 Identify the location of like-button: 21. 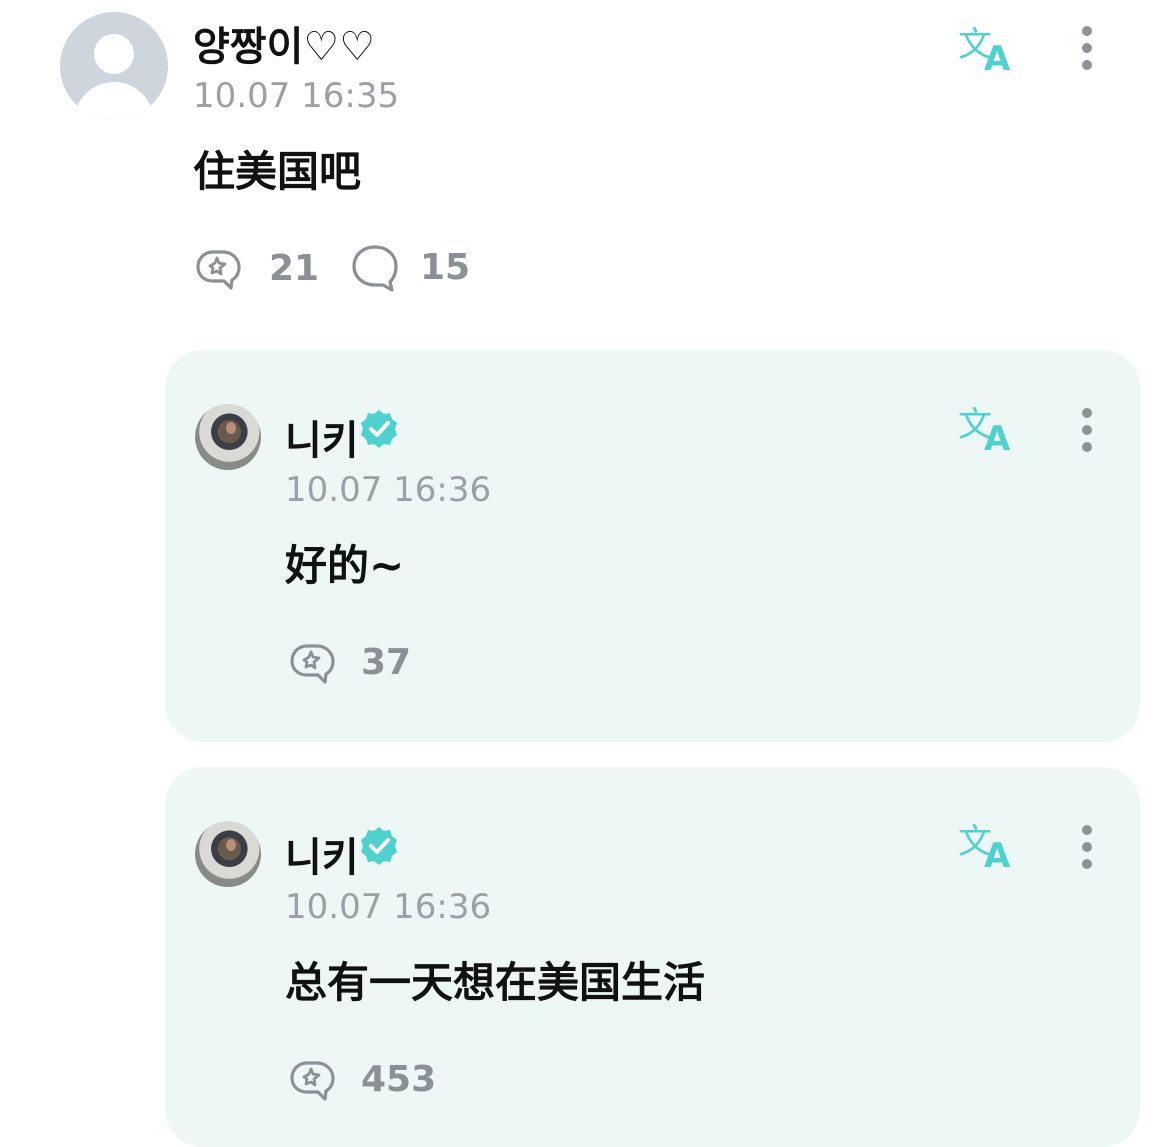
(256, 268).